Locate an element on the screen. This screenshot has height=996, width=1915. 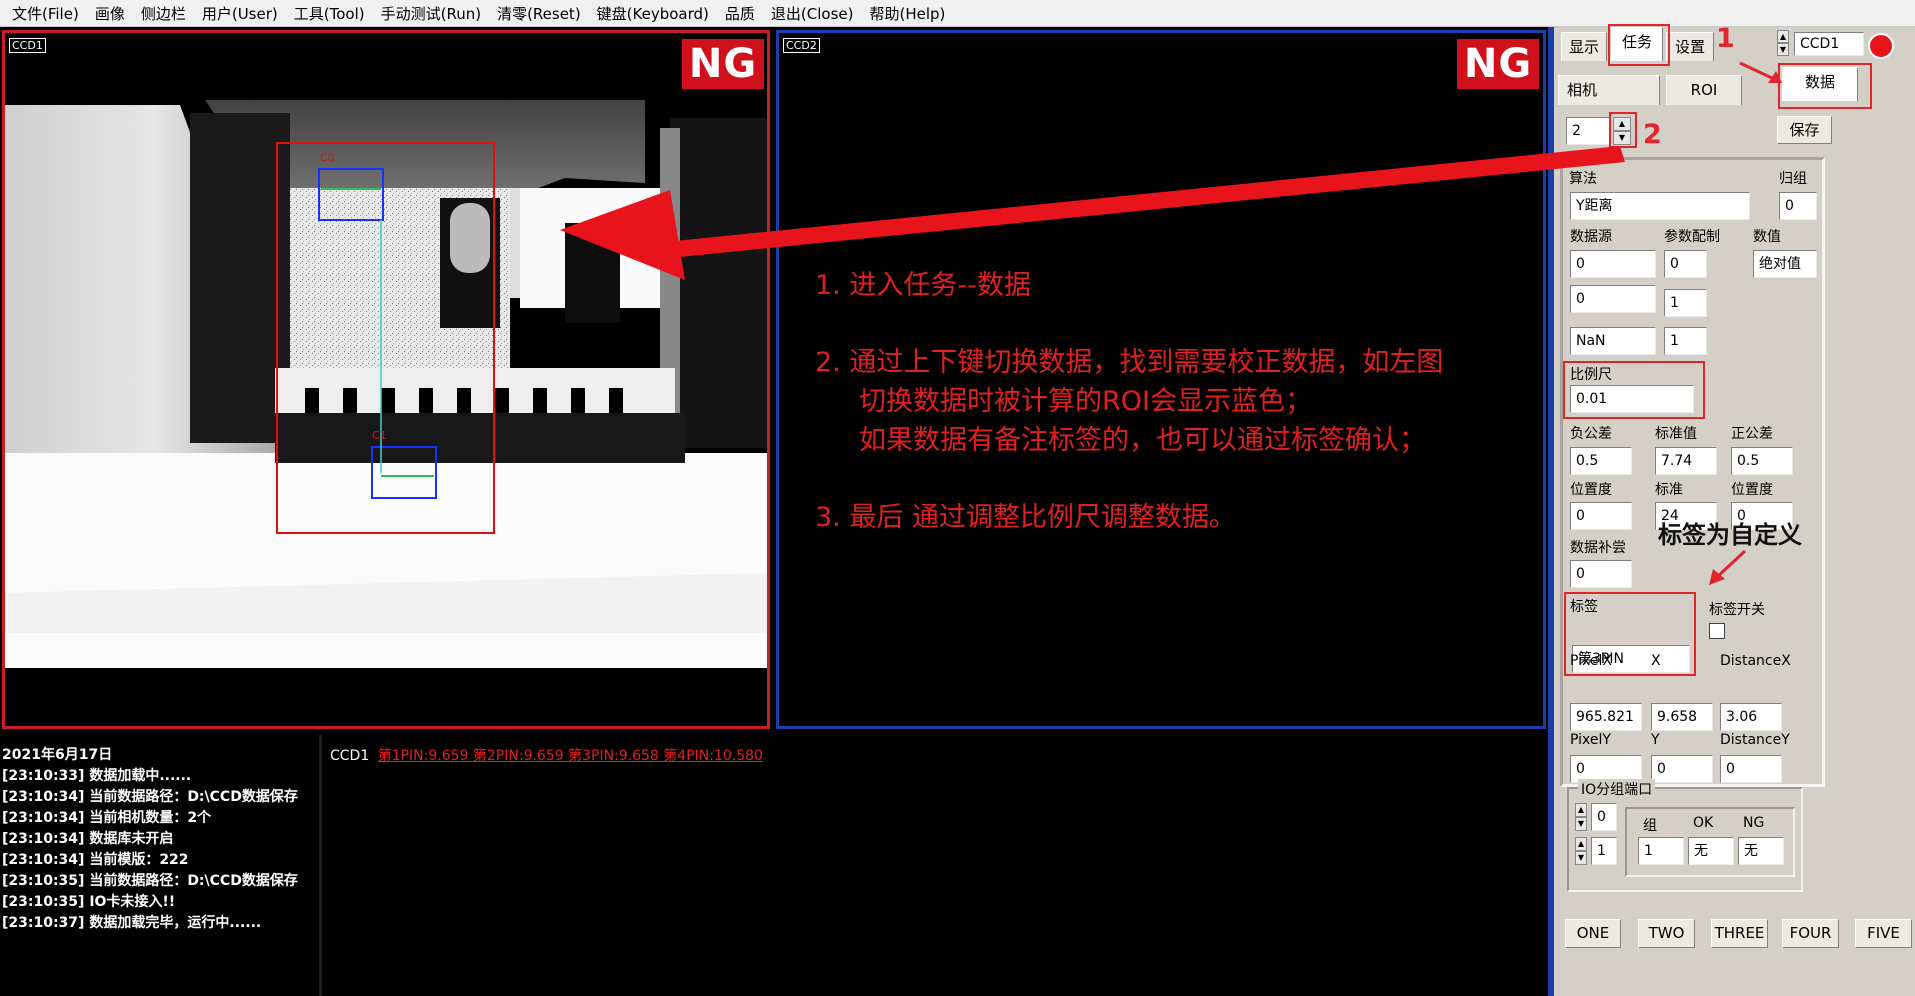
menu-quality: 品质 is located at coordinates (740, 13).